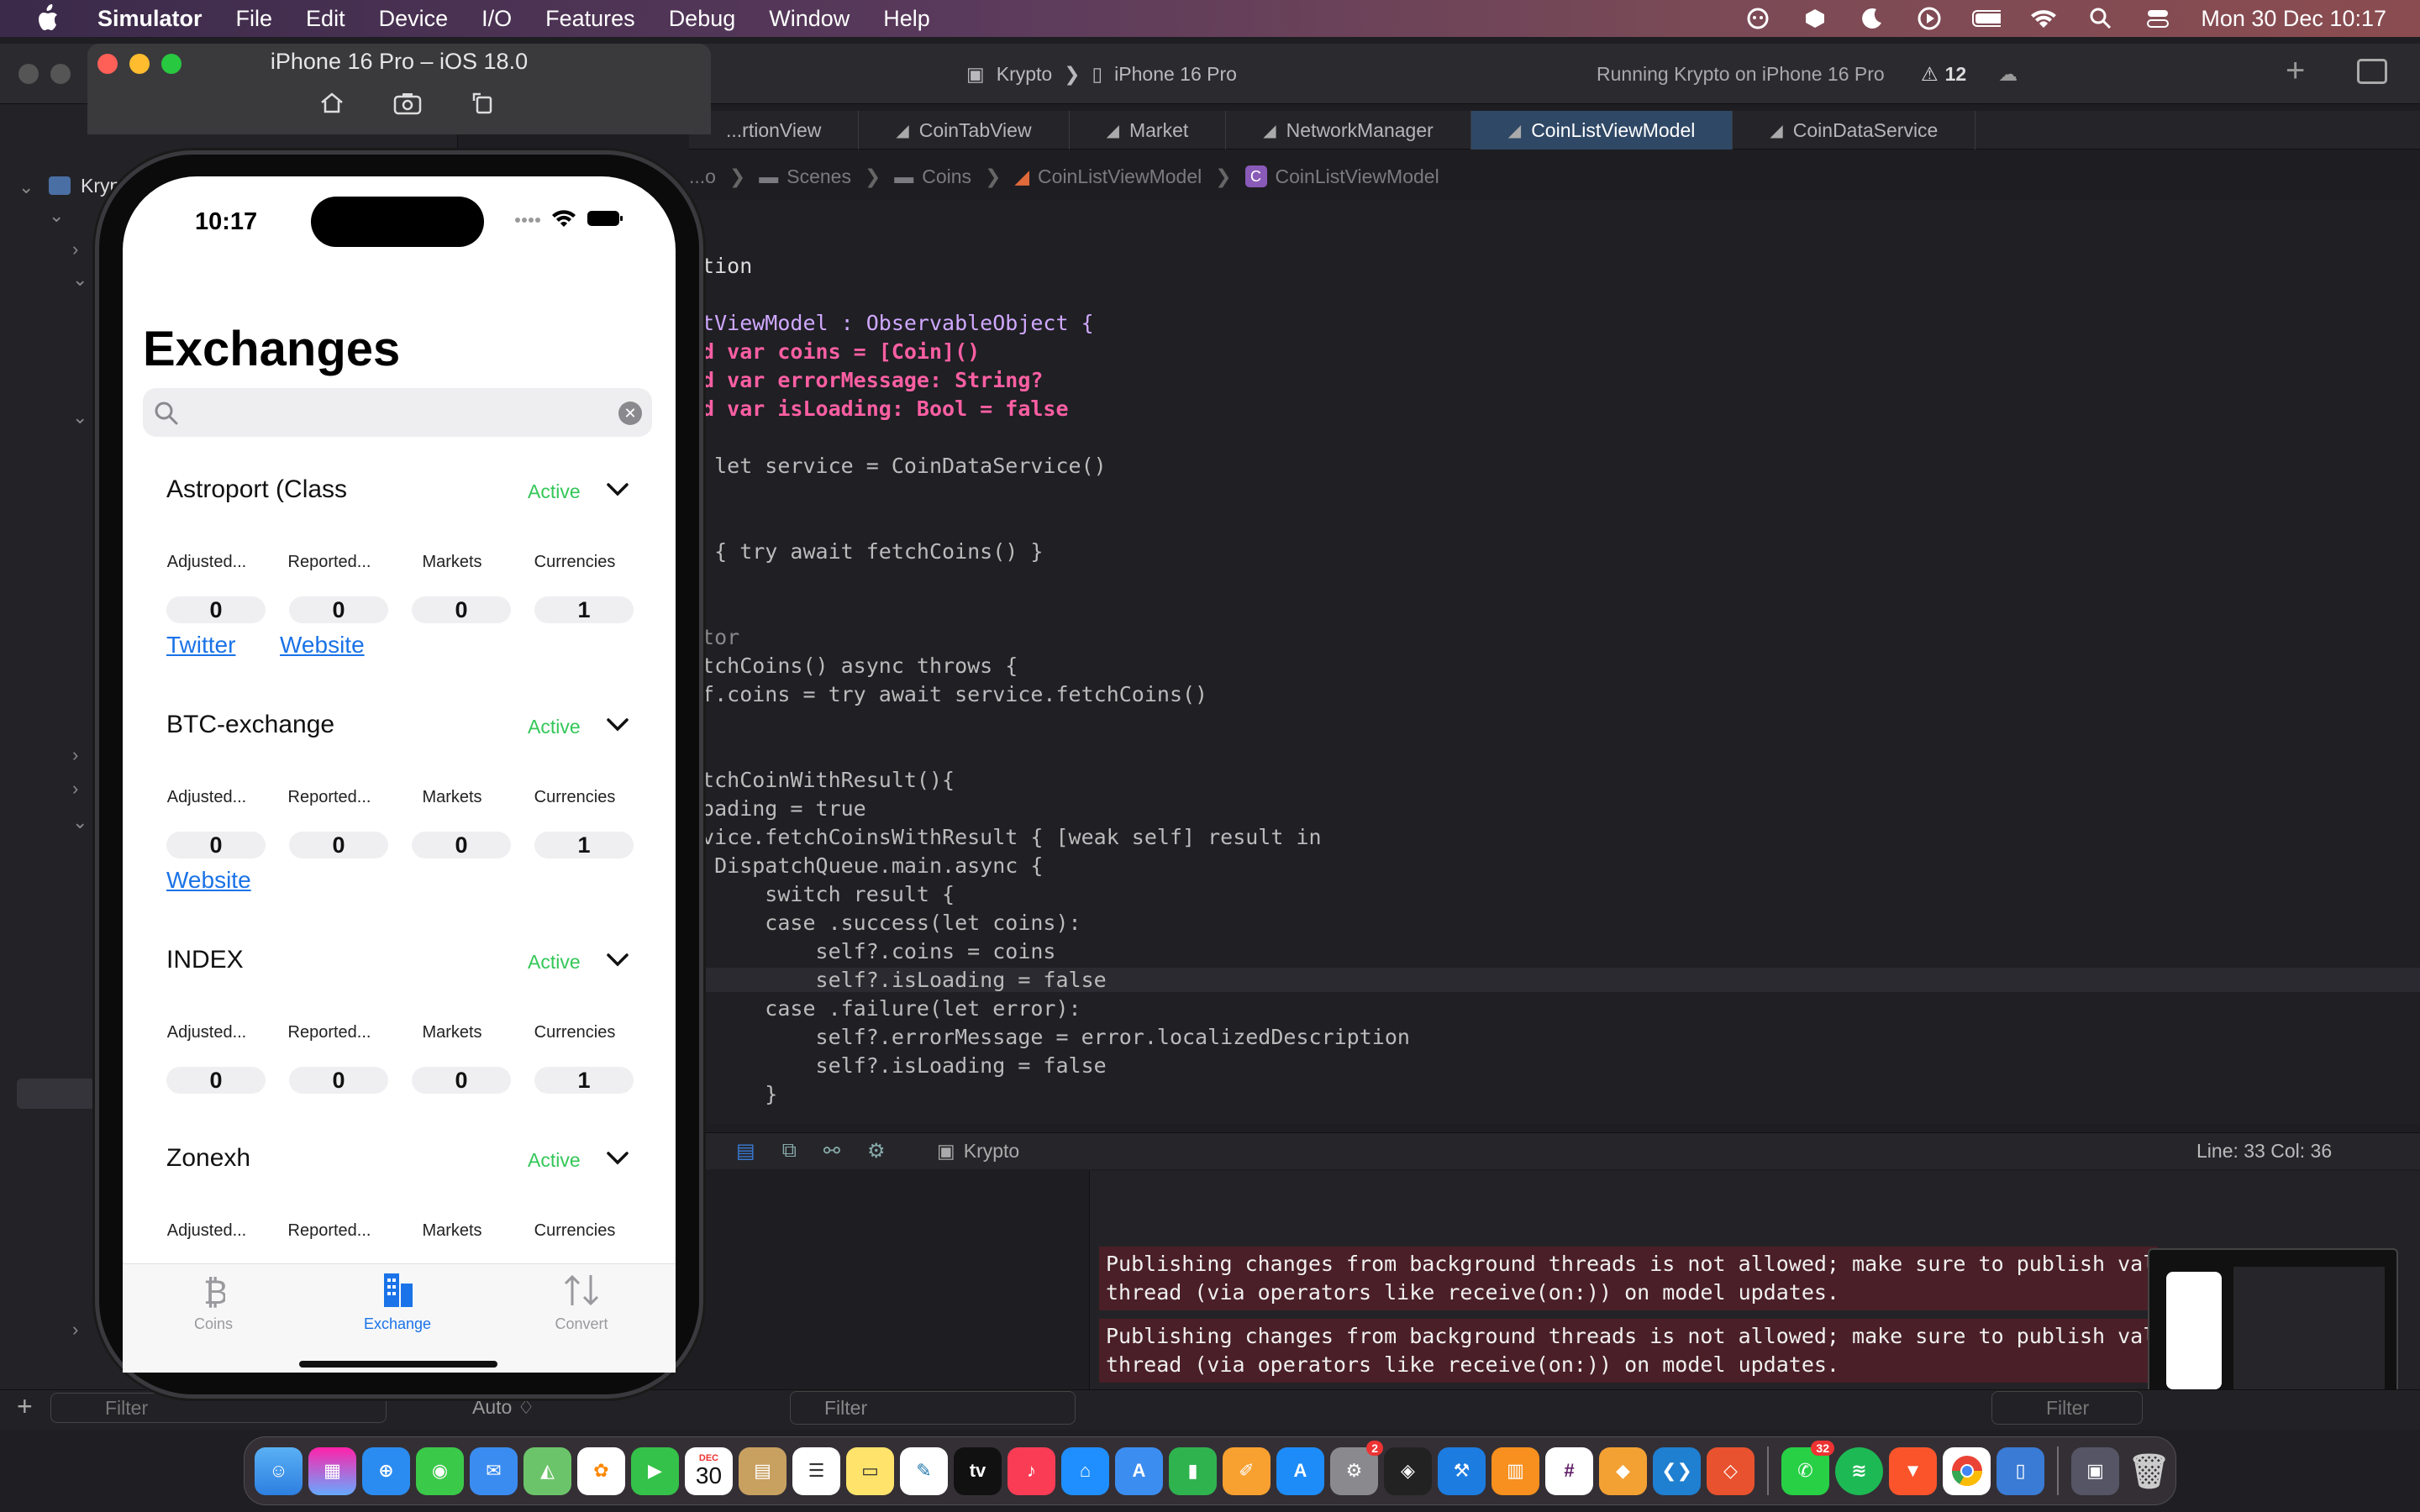 The width and height of the screenshot is (2420, 1512). Describe the element at coordinates (1139, 1470) in the screenshot. I see `instruments-icon: A` at that location.